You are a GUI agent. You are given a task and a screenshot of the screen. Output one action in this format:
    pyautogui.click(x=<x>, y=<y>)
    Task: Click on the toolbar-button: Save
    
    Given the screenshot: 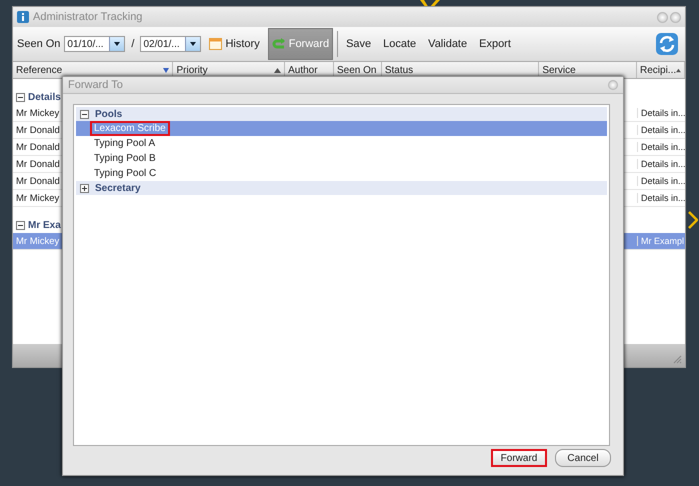 What is the action you would take?
    pyautogui.click(x=359, y=44)
    